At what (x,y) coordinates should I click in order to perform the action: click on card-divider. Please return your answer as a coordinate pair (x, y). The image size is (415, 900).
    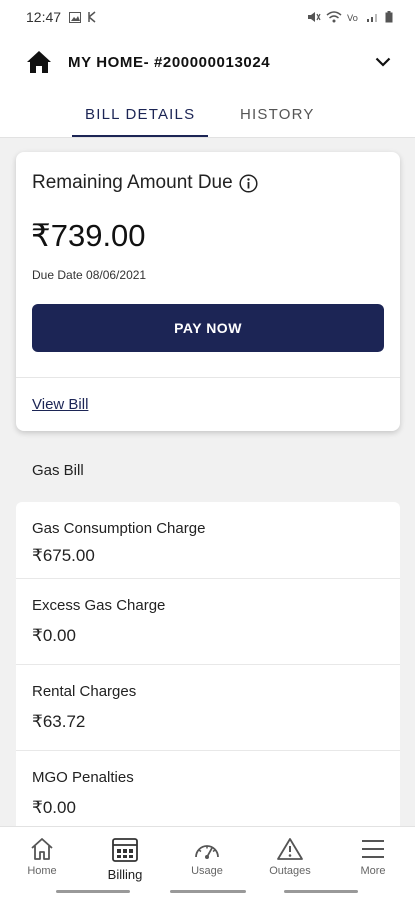
    Looking at the image, I should click on (208, 377).